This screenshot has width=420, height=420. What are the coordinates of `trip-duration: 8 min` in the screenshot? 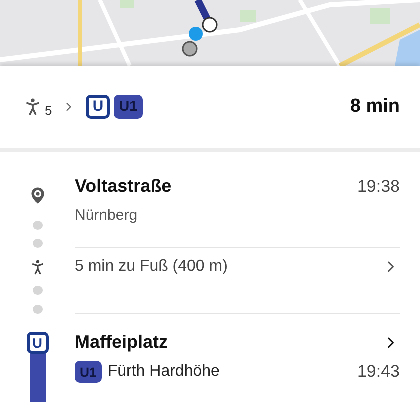 It's located at (375, 107).